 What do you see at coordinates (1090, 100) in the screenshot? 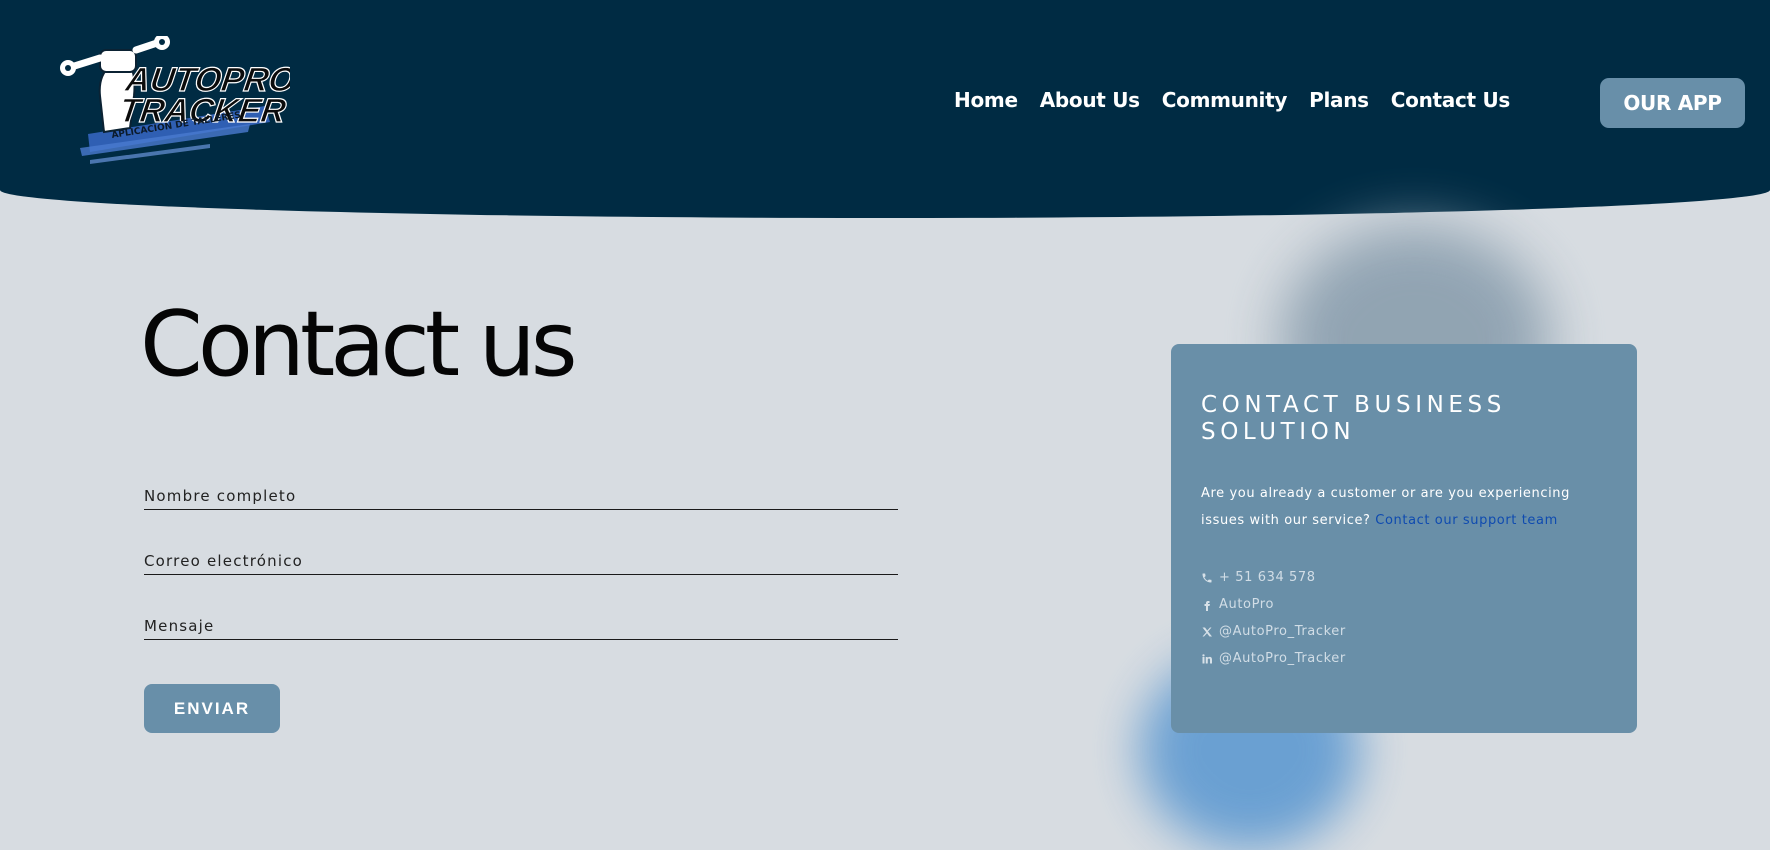
I see `nav-about-us: About Us` at bounding box center [1090, 100].